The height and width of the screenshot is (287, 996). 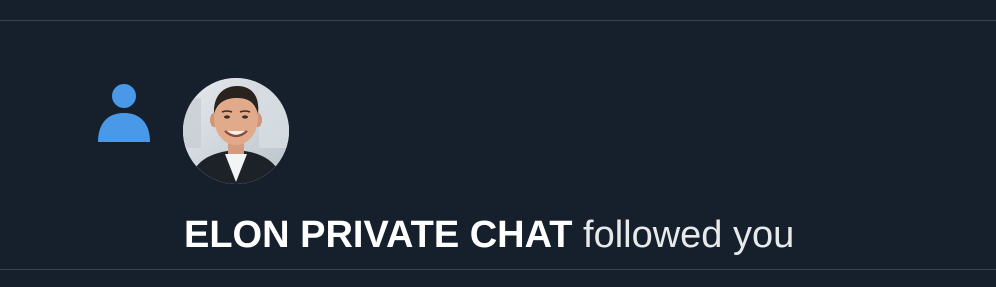 I want to click on bottom-divider, so click(x=498, y=269).